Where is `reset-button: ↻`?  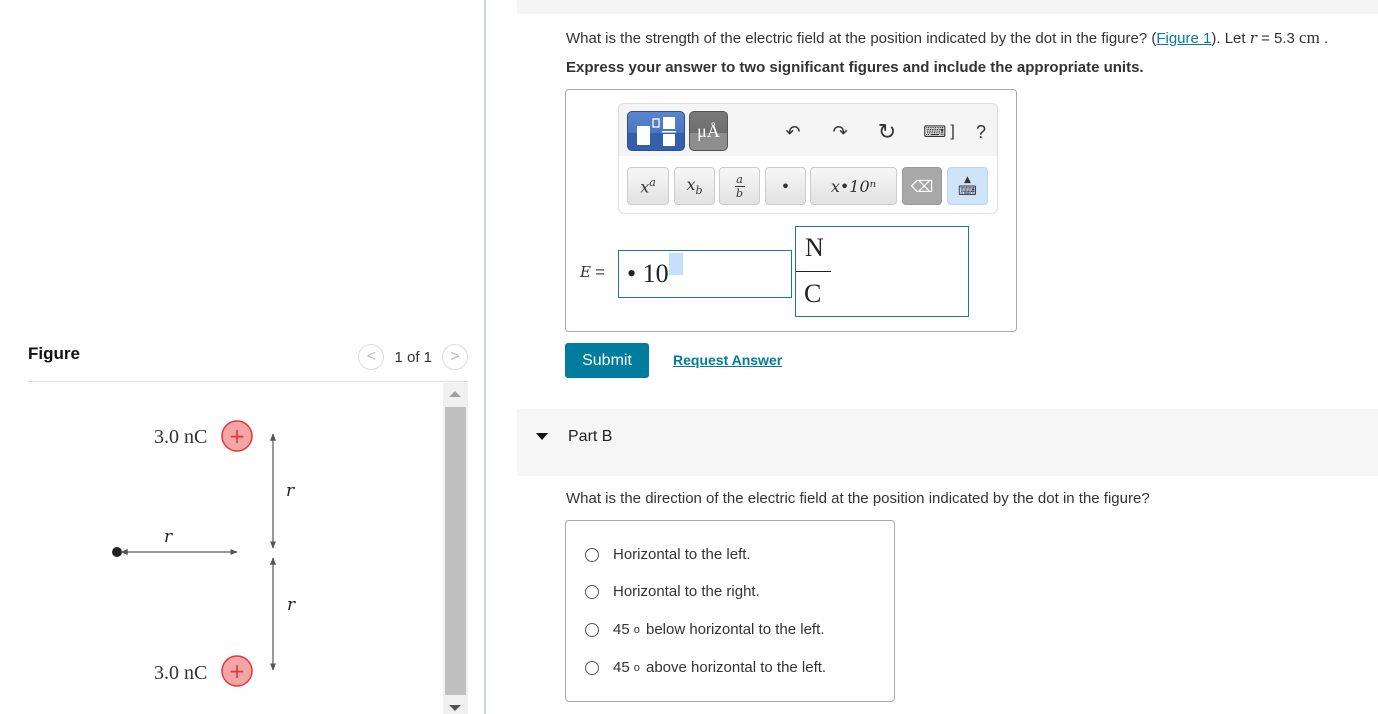
reset-button: ↻ is located at coordinates (887, 131).